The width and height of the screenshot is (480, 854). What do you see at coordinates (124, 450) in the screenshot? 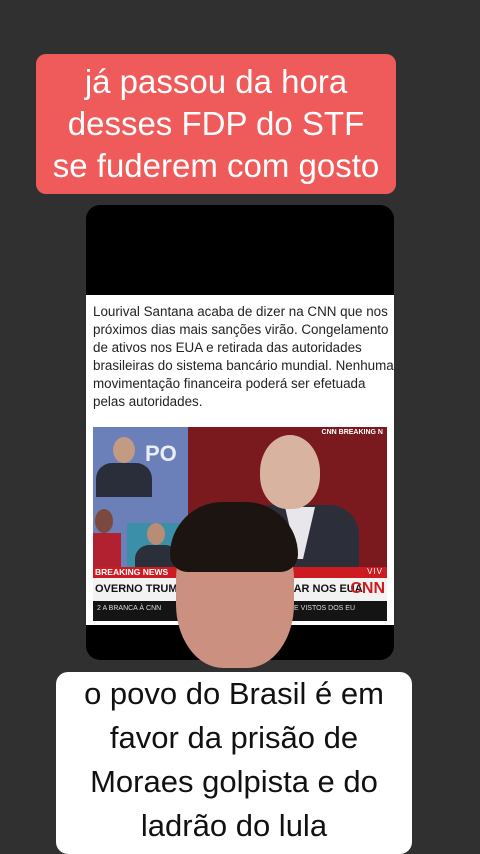
I see `anchor-head` at bounding box center [124, 450].